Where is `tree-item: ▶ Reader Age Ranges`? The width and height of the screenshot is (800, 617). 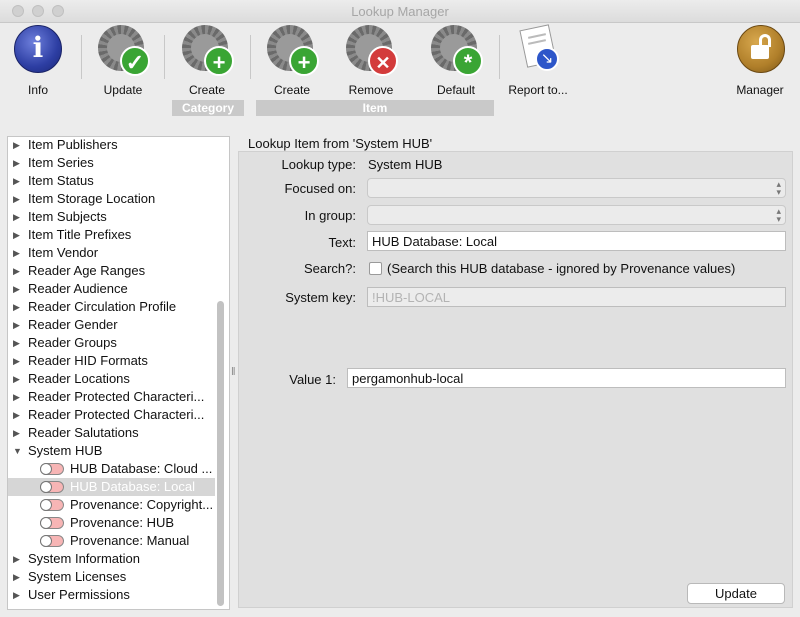
tree-item: ▶ Reader Age Ranges is located at coordinates (111, 271).